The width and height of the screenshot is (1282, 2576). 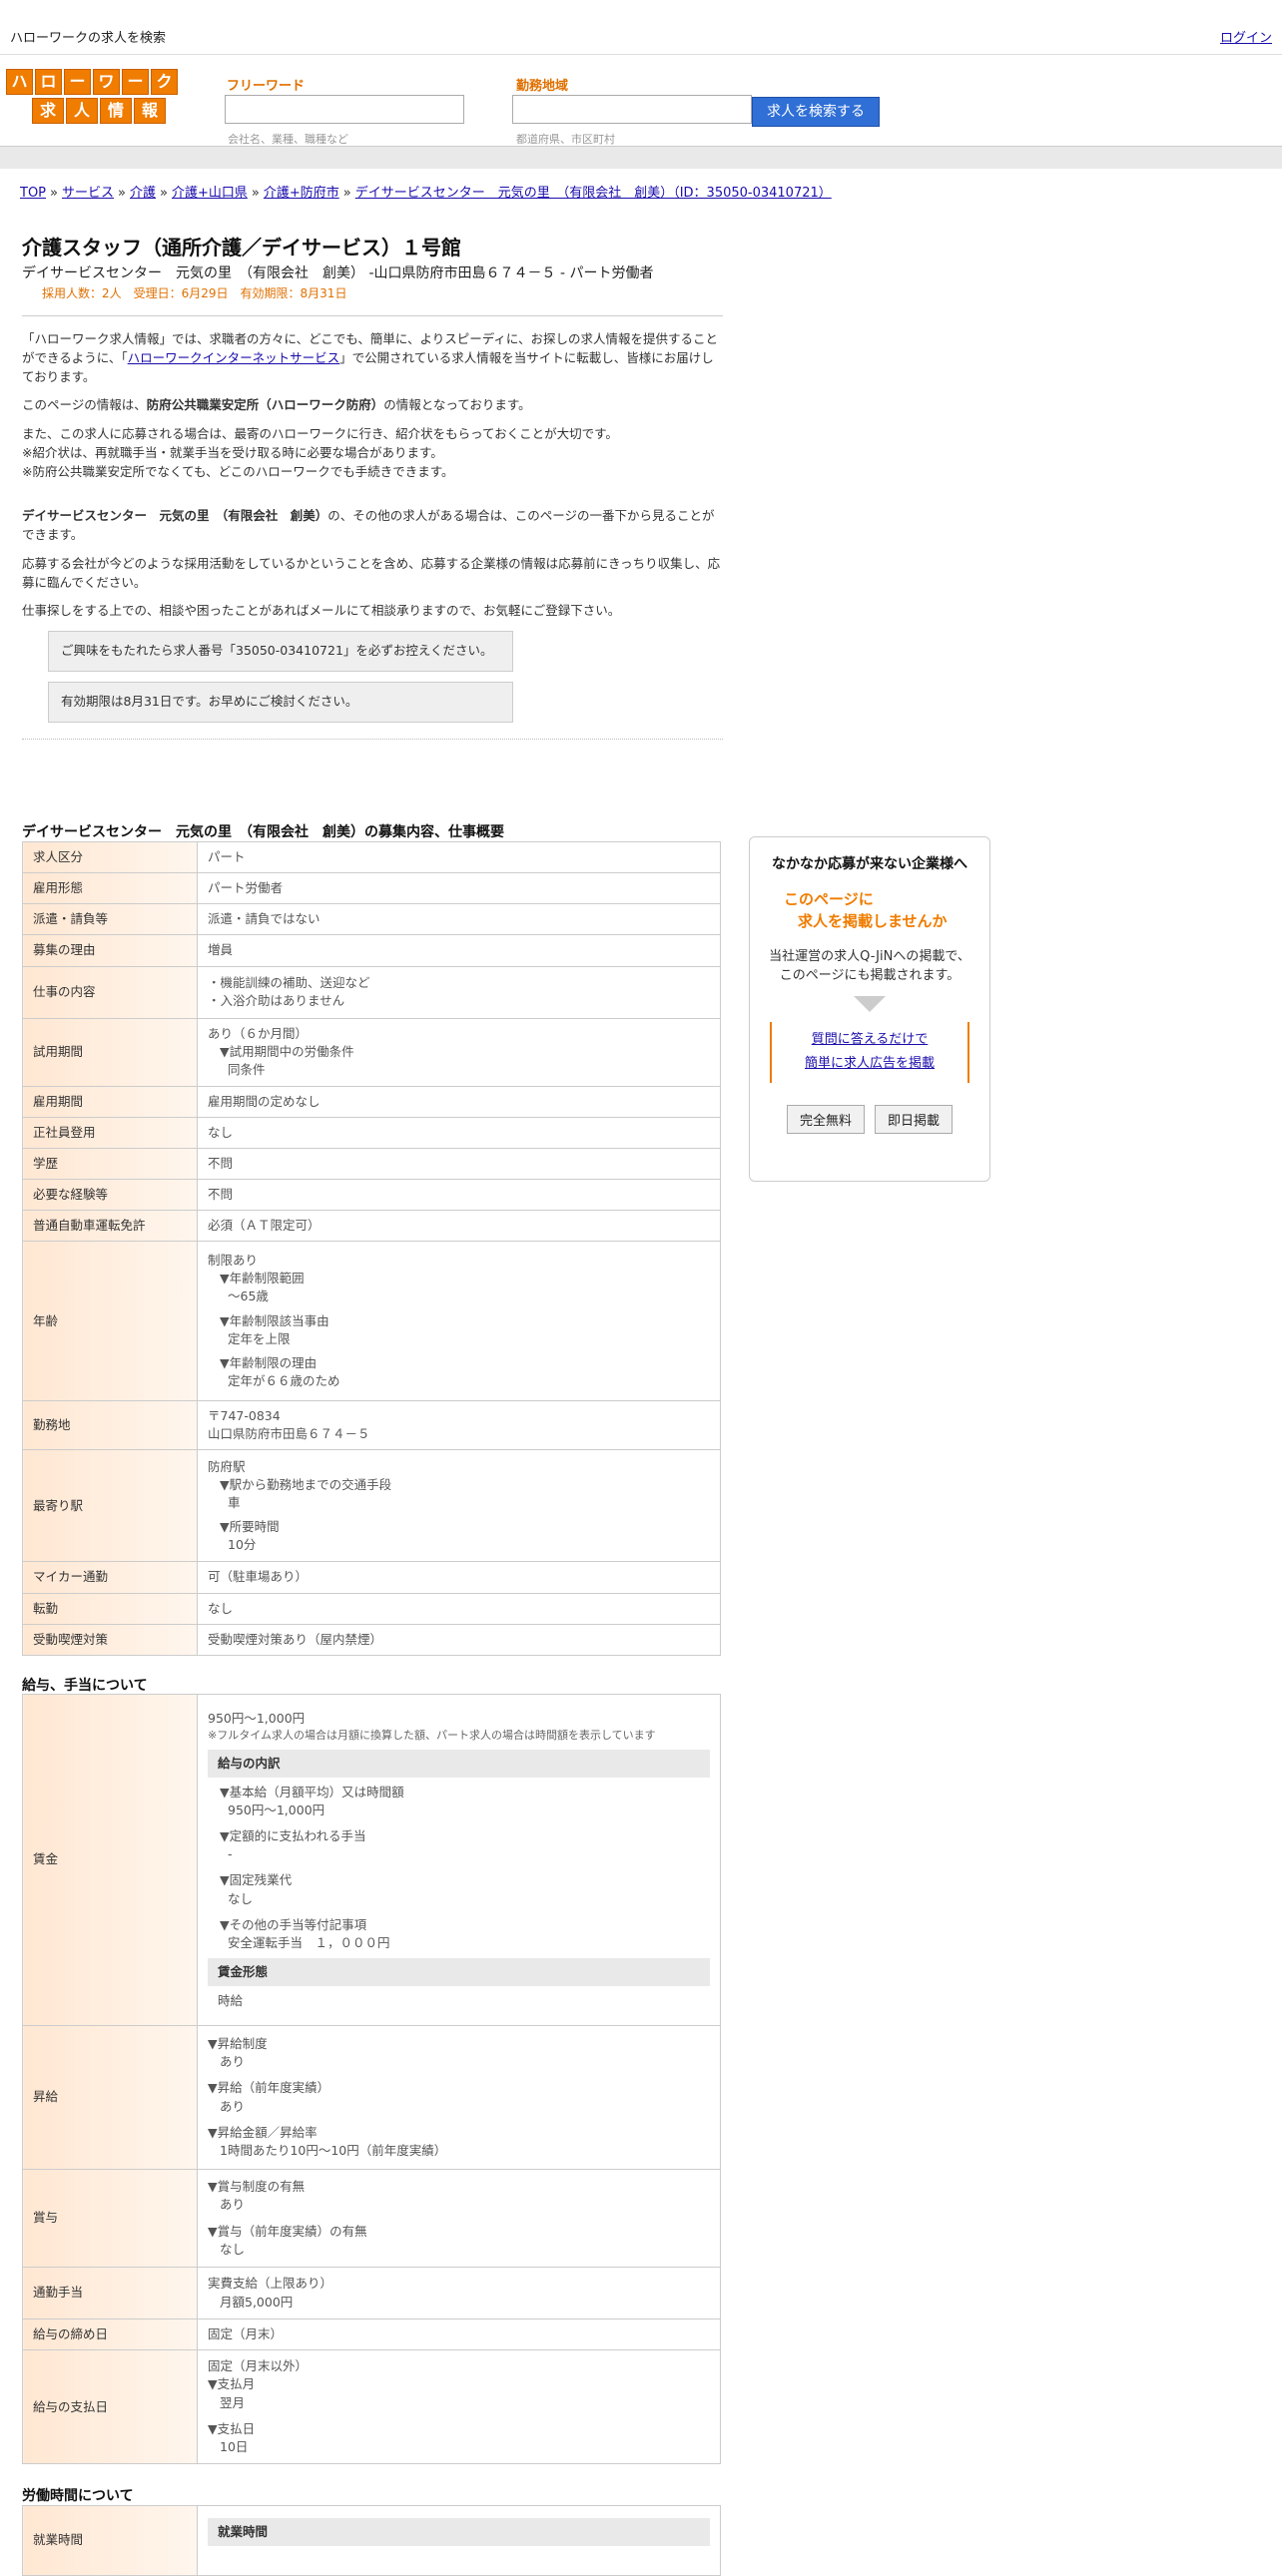 What do you see at coordinates (866, 910) in the screenshot?
I see `side-ad-catch: このページに 求人を掲載しませんか` at bounding box center [866, 910].